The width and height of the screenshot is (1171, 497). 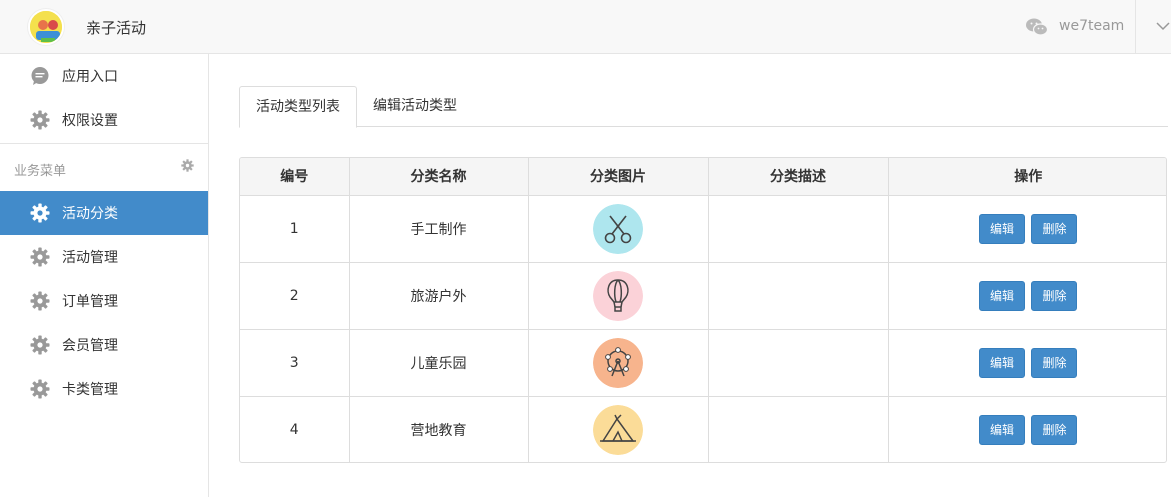 What do you see at coordinates (46, 27) in the screenshot?
I see `app-logo` at bounding box center [46, 27].